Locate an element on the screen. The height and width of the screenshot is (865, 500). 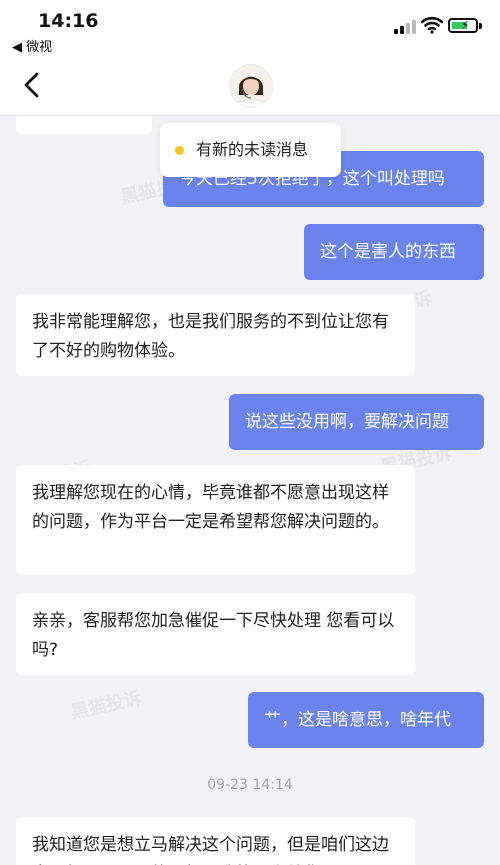
battery-cap is located at coordinates (480, 26).